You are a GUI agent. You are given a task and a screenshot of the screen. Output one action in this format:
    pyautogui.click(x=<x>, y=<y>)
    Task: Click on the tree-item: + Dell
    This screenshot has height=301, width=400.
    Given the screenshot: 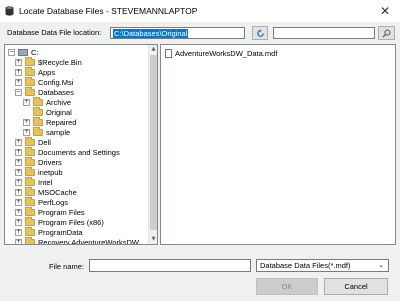 What is the action you would take?
    pyautogui.click(x=33, y=141)
    